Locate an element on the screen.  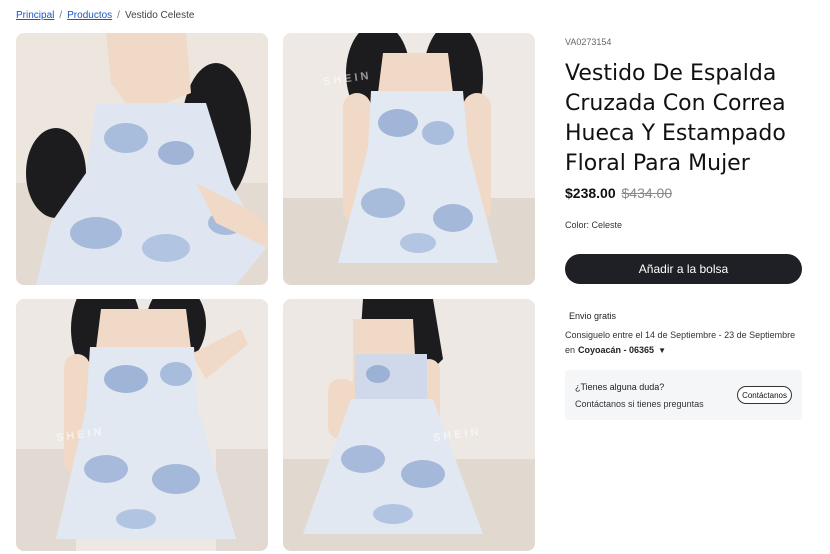
product-photo-3: SHEIN is located at coordinates (142, 425).